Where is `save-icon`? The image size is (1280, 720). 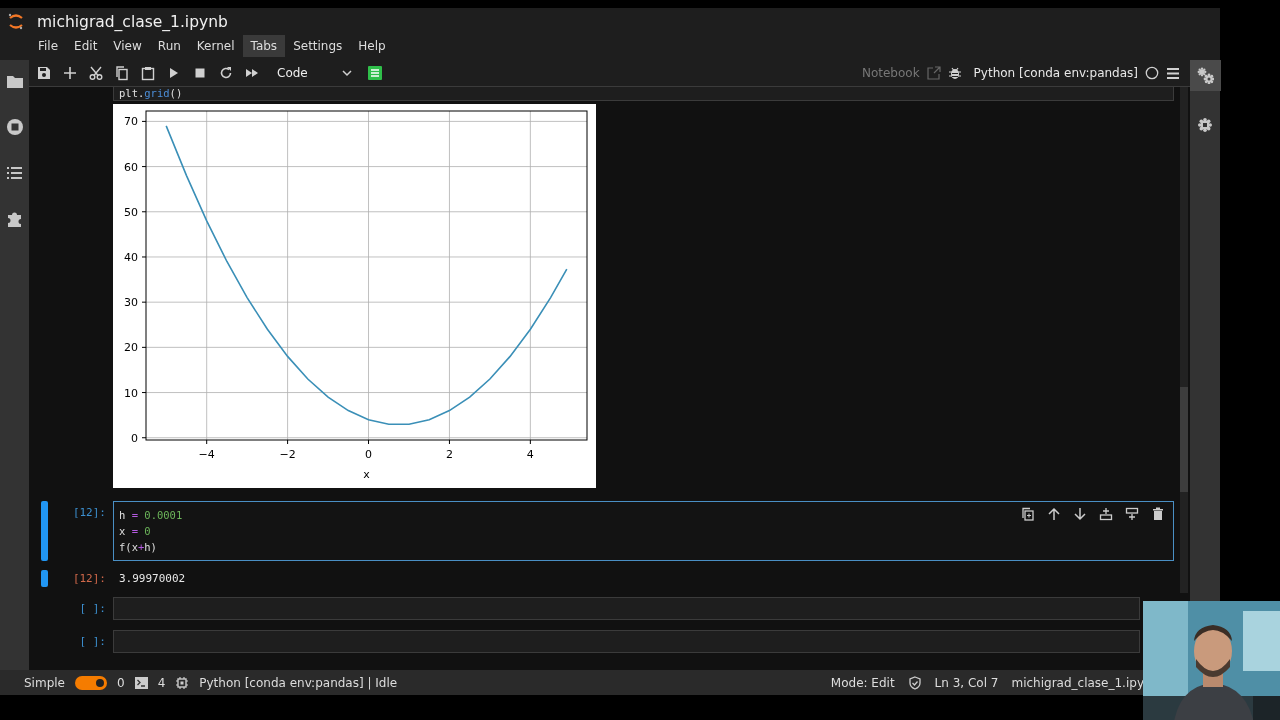 save-icon is located at coordinates (44, 73).